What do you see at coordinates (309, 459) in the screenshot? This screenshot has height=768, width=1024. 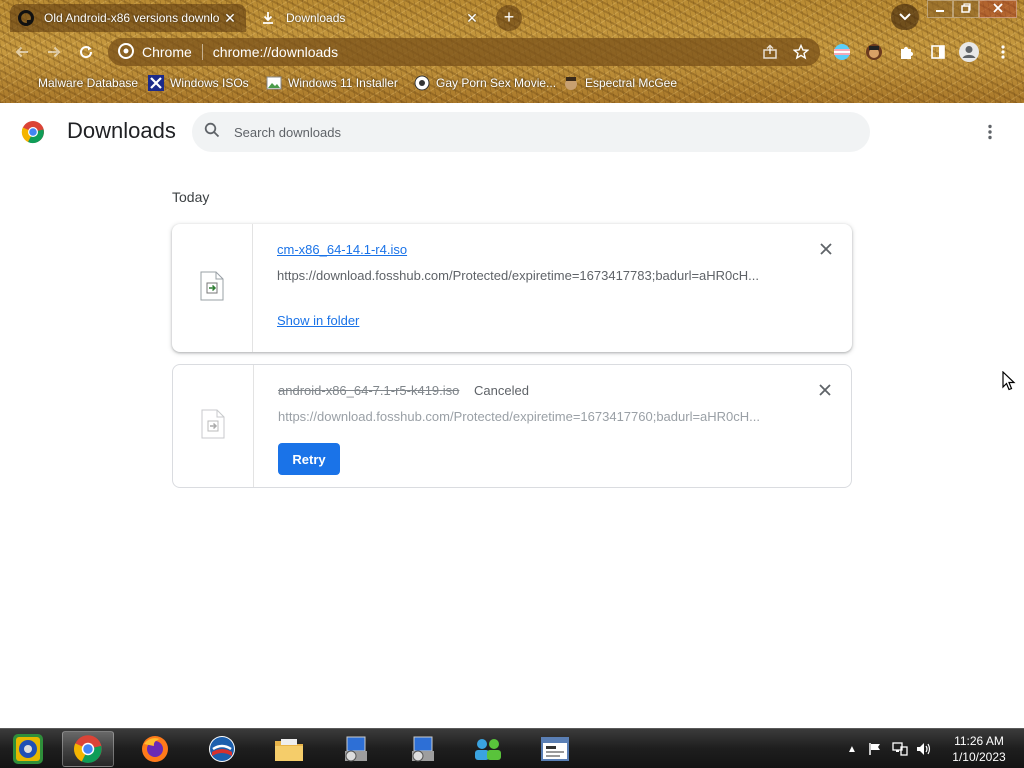 I see `retry-button: Retry` at bounding box center [309, 459].